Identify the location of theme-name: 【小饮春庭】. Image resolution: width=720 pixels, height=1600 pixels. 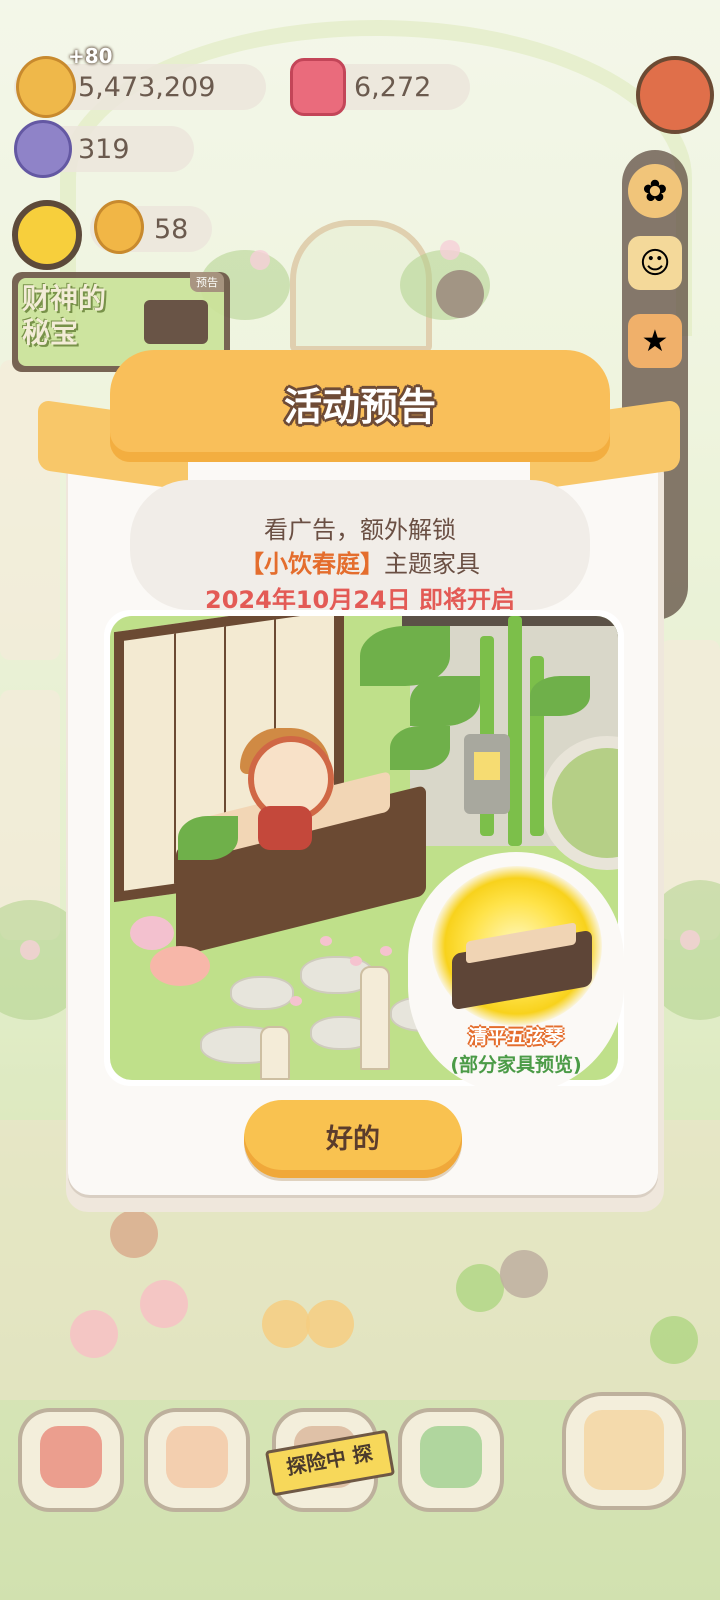
(312, 564).